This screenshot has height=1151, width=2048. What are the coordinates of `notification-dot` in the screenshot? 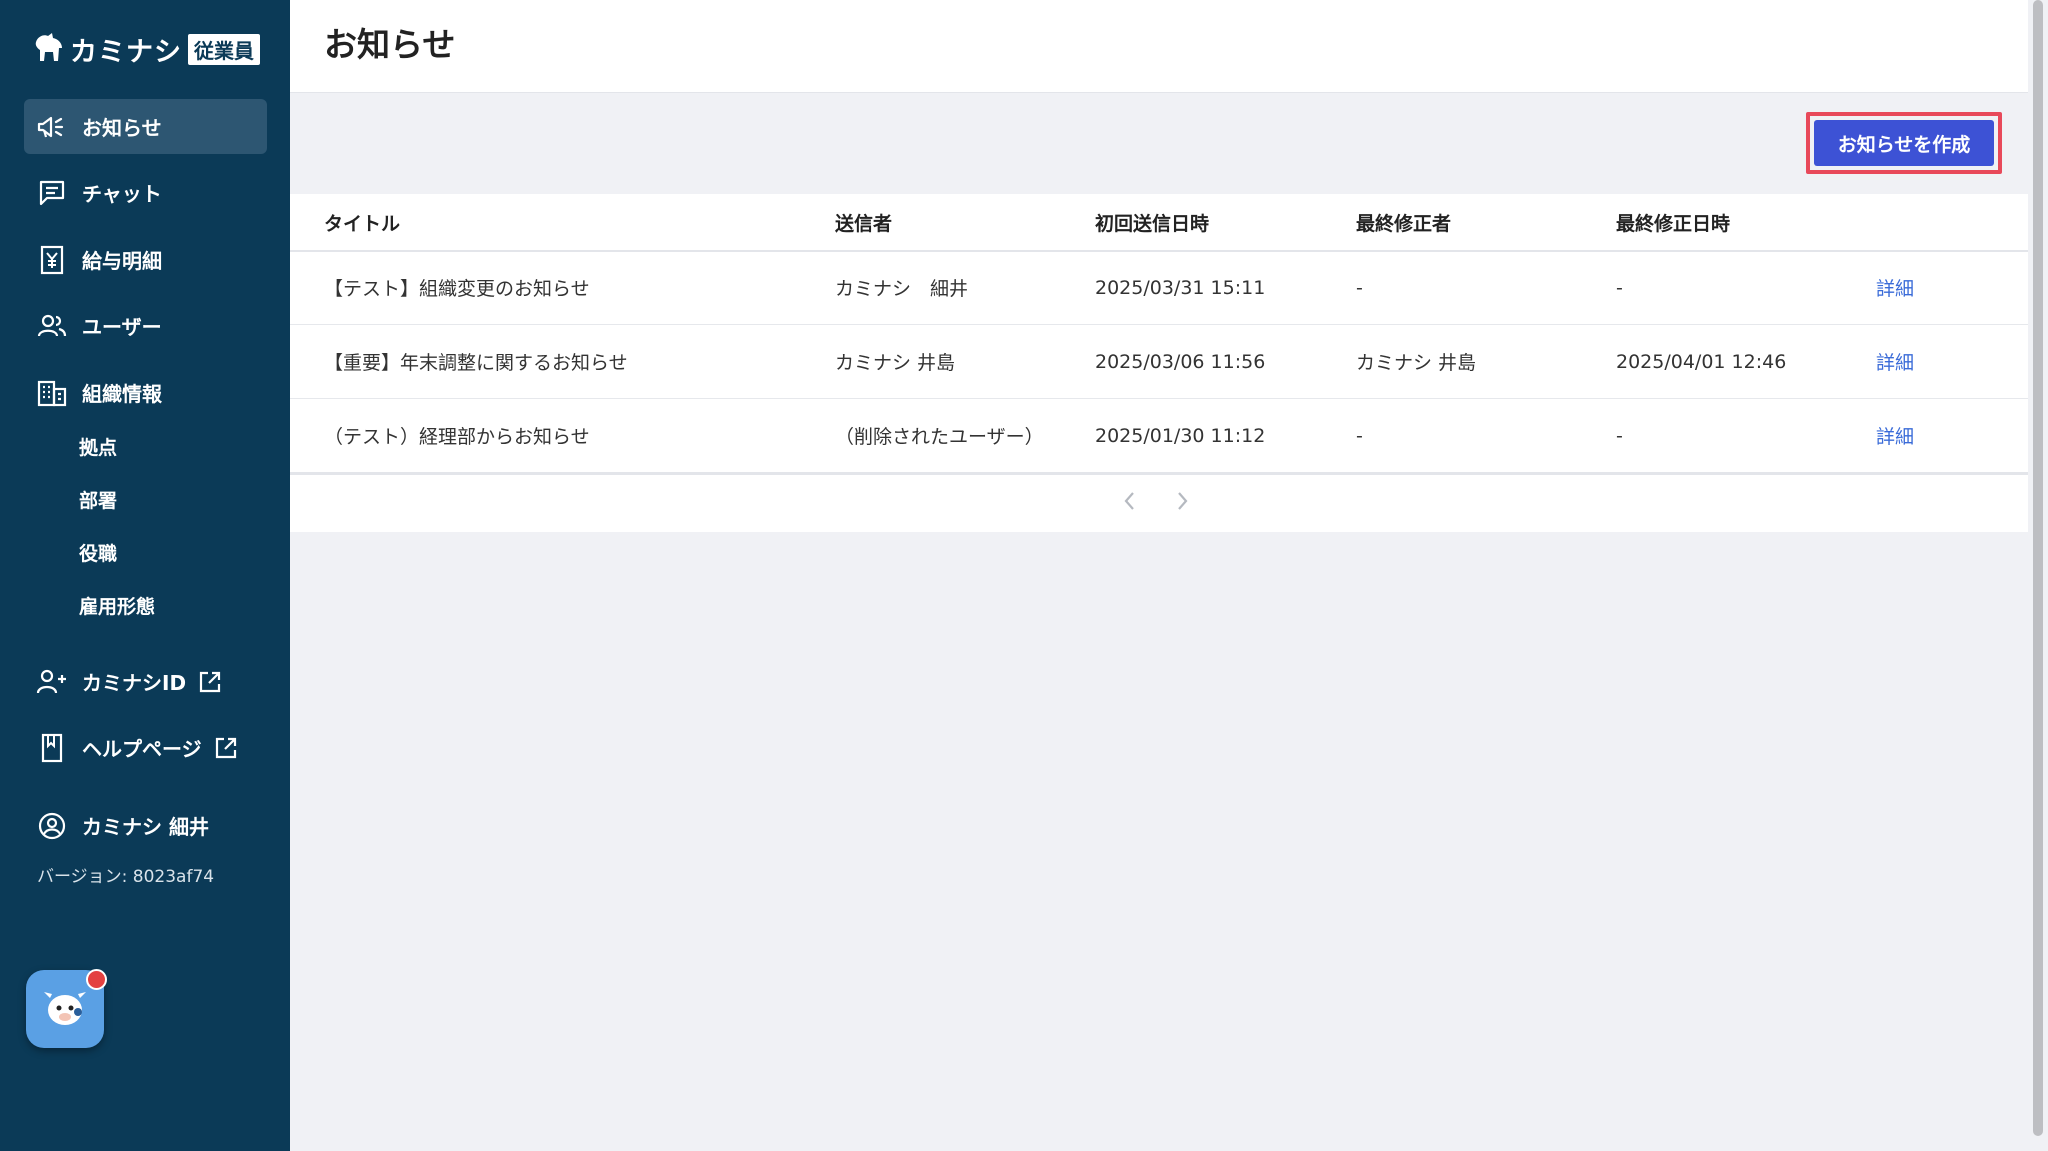 It's located at (96, 979).